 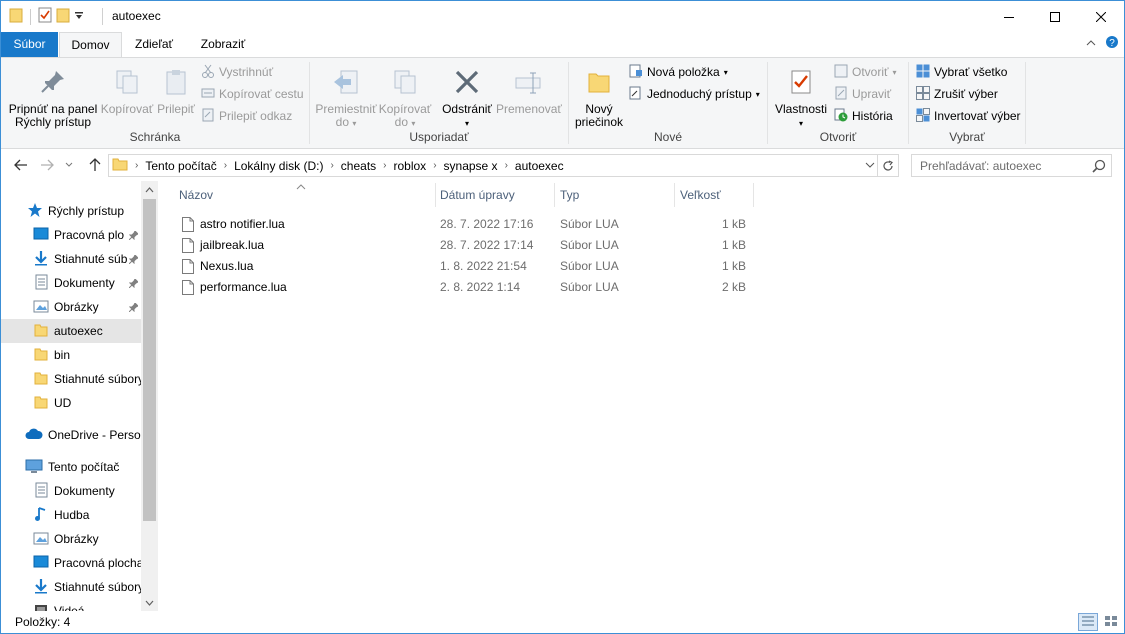 I want to click on properties-icon, so click(x=45, y=16).